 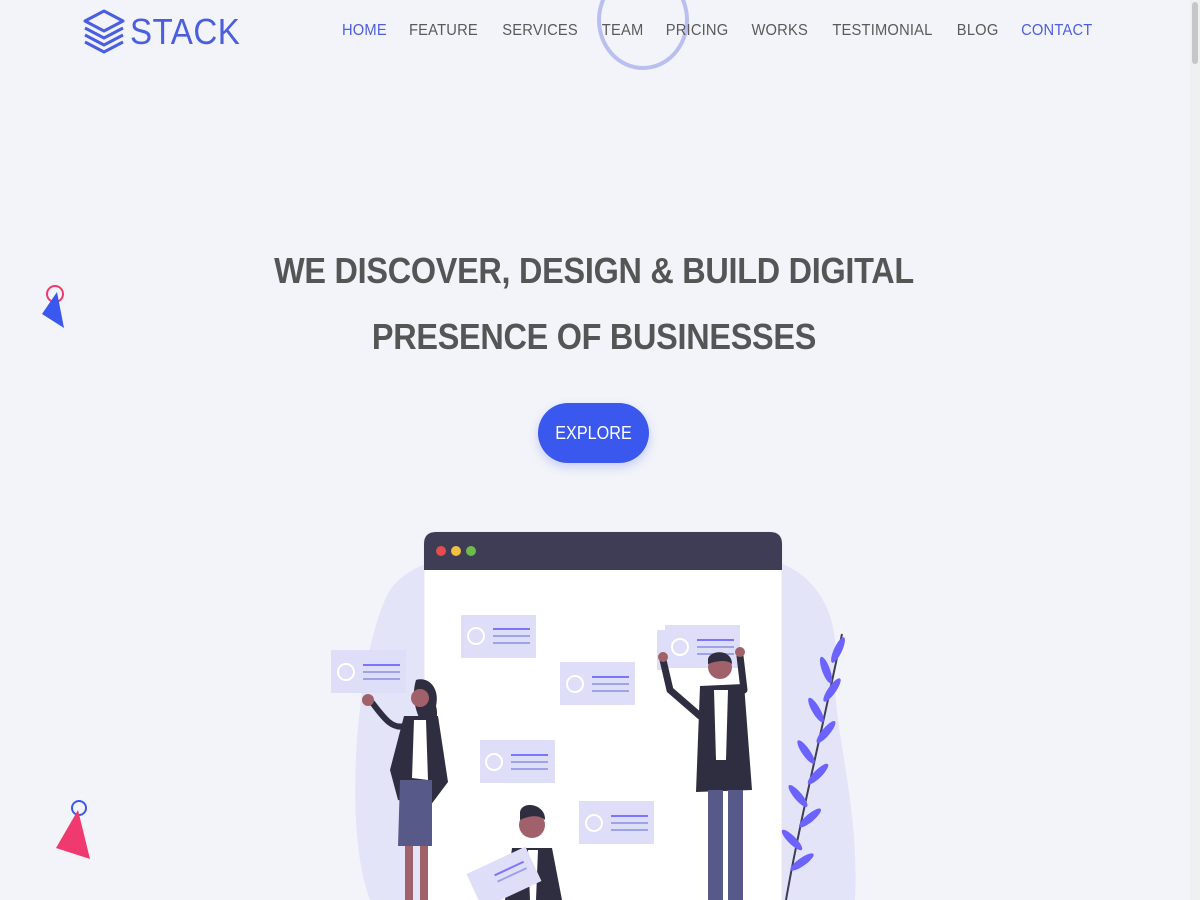 What do you see at coordinates (443, 31) in the screenshot?
I see `nav-item-feature: FEATURE` at bounding box center [443, 31].